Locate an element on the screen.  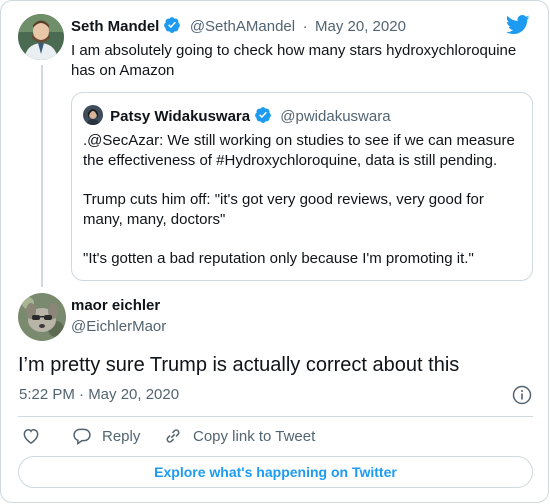
copy-link-button: Copy link to Tweet is located at coordinates (239, 436).